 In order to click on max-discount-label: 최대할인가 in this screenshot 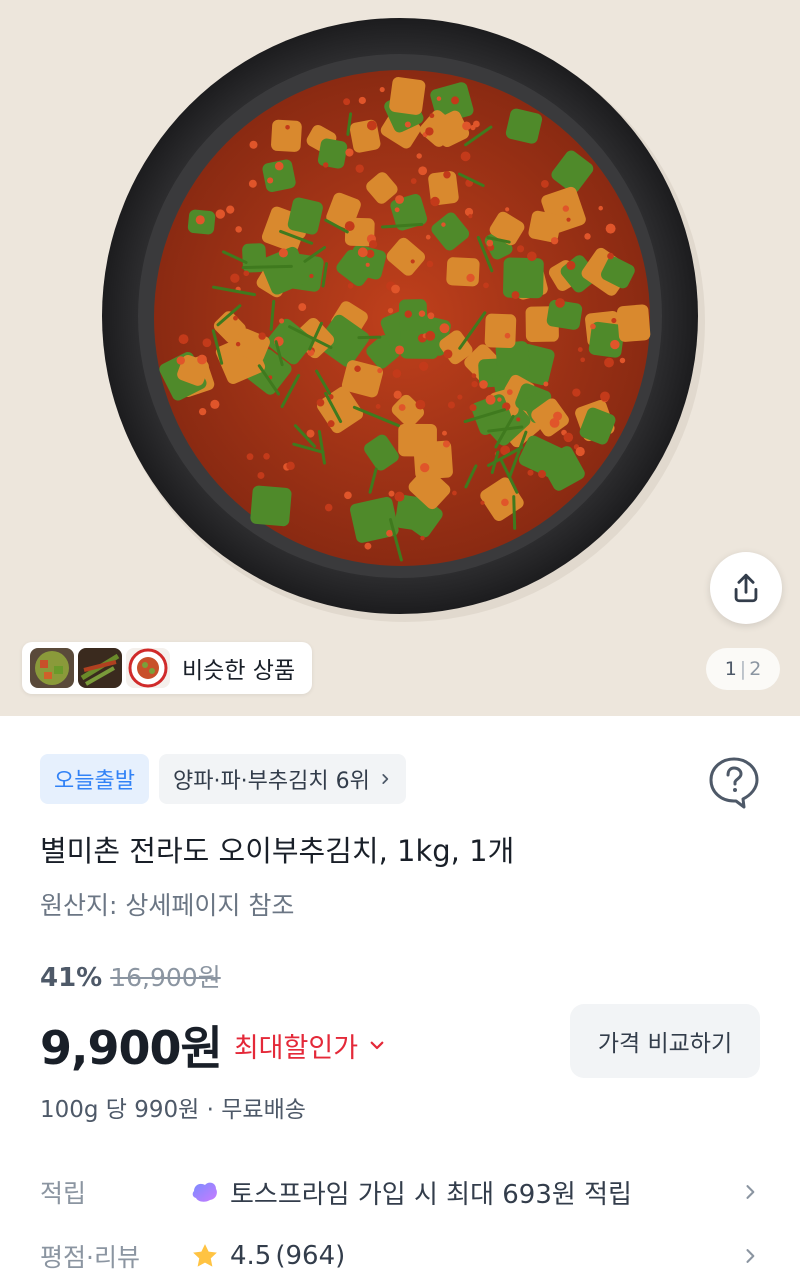, I will do `click(296, 1048)`.